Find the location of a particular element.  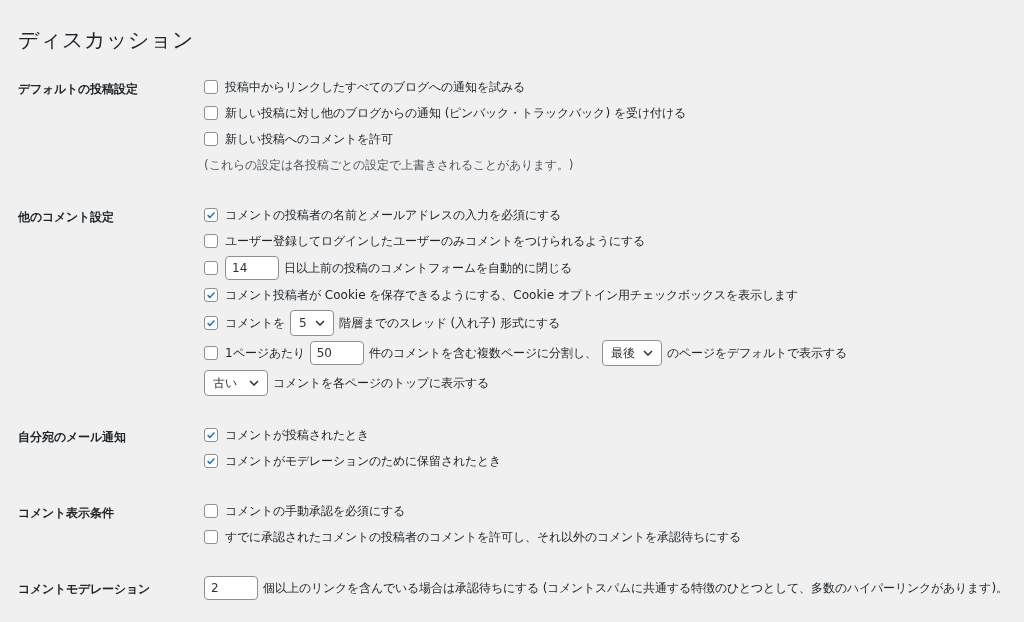

option-label: コメントがモデレーションのために保留されたとき is located at coordinates (363, 461).